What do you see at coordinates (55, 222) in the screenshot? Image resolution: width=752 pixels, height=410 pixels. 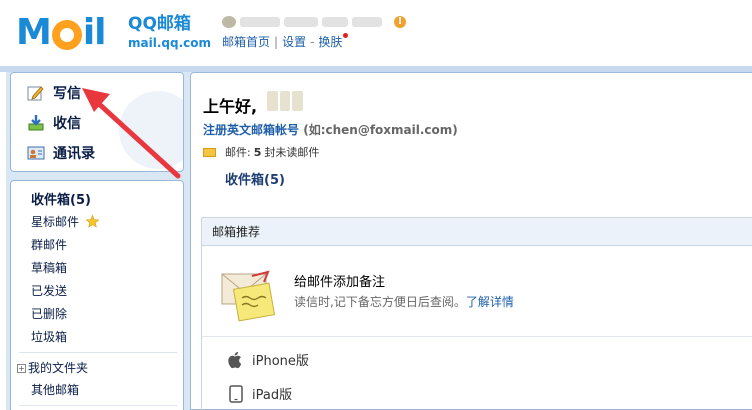 I see `folder-starred-label: 星标邮件` at bounding box center [55, 222].